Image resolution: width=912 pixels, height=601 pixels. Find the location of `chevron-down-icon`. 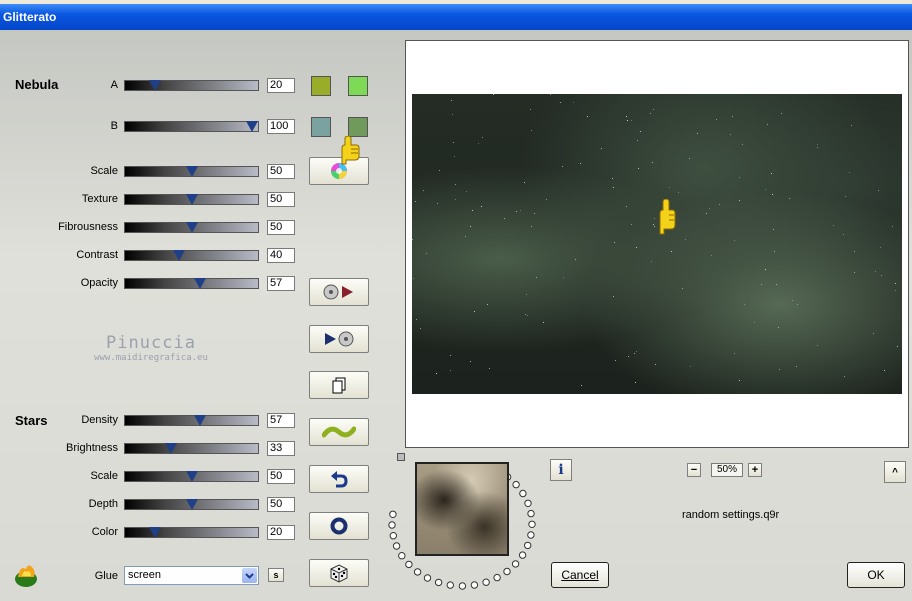

chevron-down-icon is located at coordinates (249, 575).